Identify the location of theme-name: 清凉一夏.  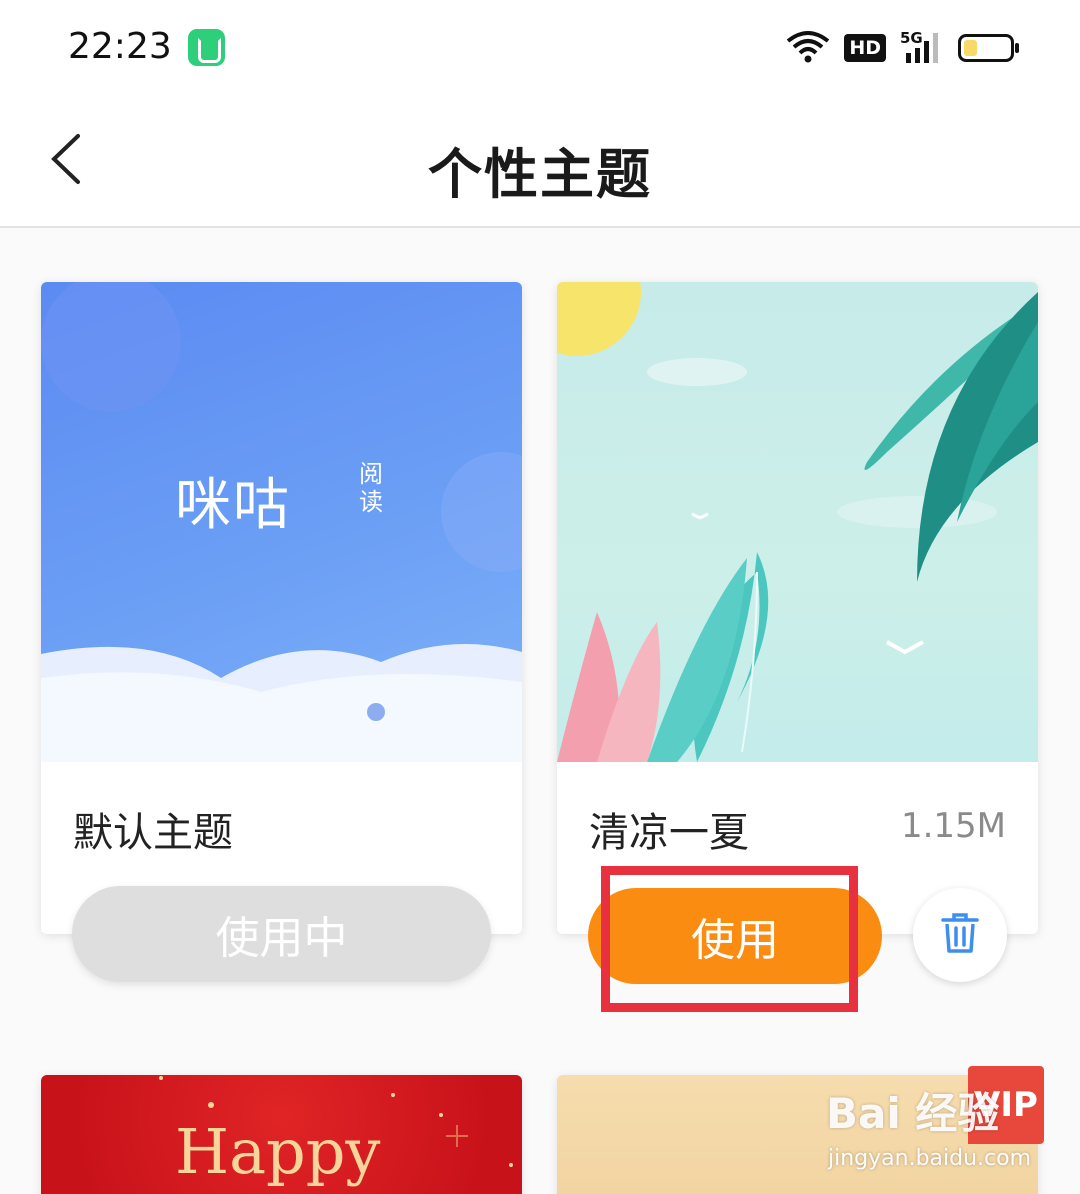
(669, 833).